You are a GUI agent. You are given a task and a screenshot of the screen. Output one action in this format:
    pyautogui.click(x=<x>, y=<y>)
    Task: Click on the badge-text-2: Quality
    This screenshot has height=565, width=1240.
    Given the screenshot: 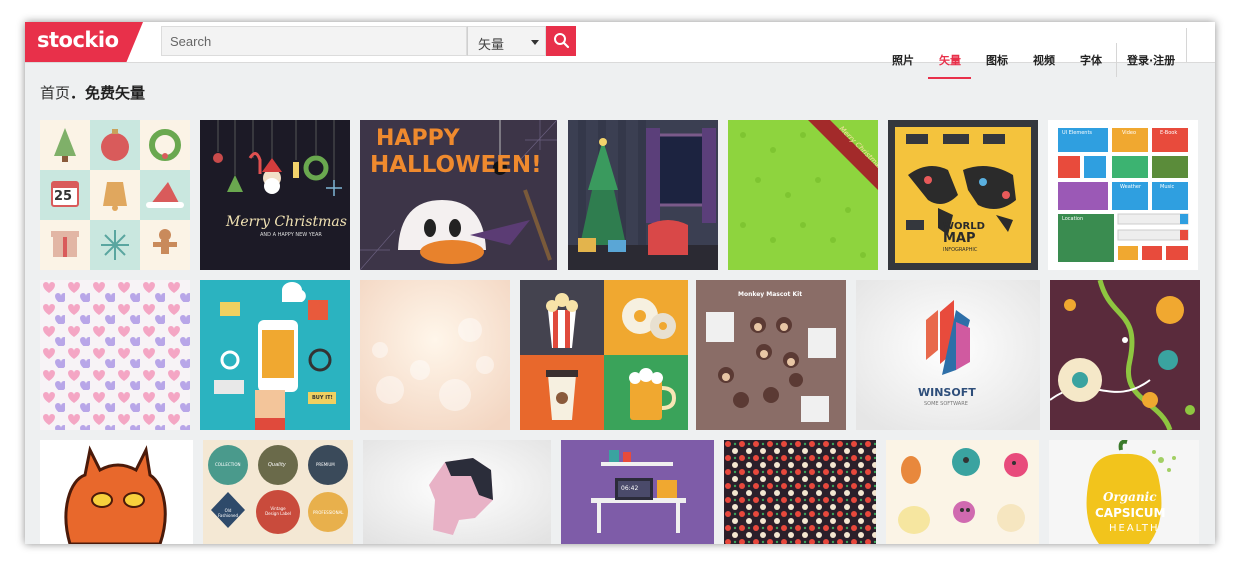 What is the action you would take?
    pyautogui.click(x=277, y=465)
    